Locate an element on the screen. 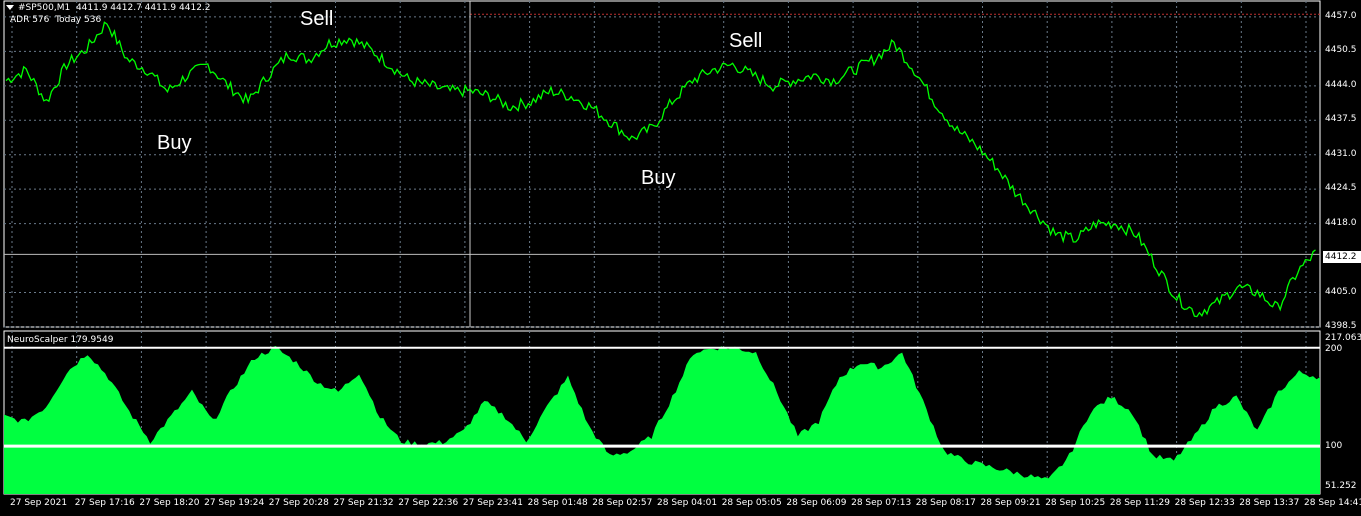  current-price-box: 4412.2 is located at coordinates (1342, 257).